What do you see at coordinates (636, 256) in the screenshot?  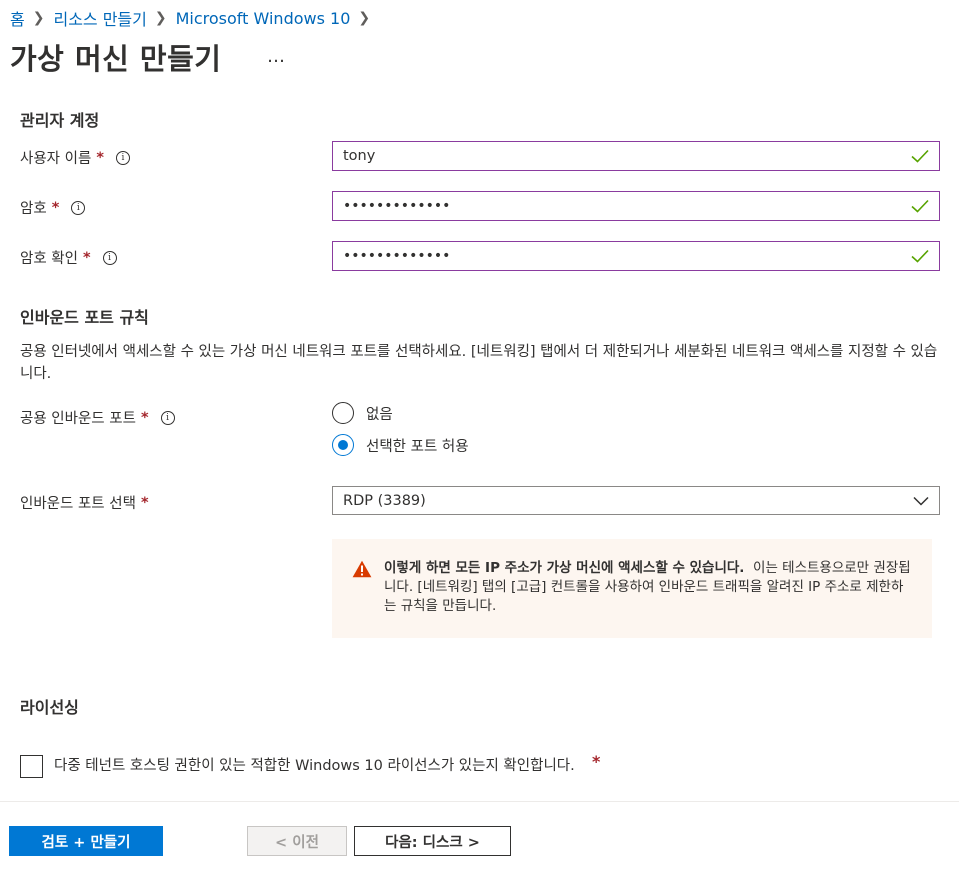 I see `confirm-password-input: •••••••••••••` at bounding box center [636, 256].